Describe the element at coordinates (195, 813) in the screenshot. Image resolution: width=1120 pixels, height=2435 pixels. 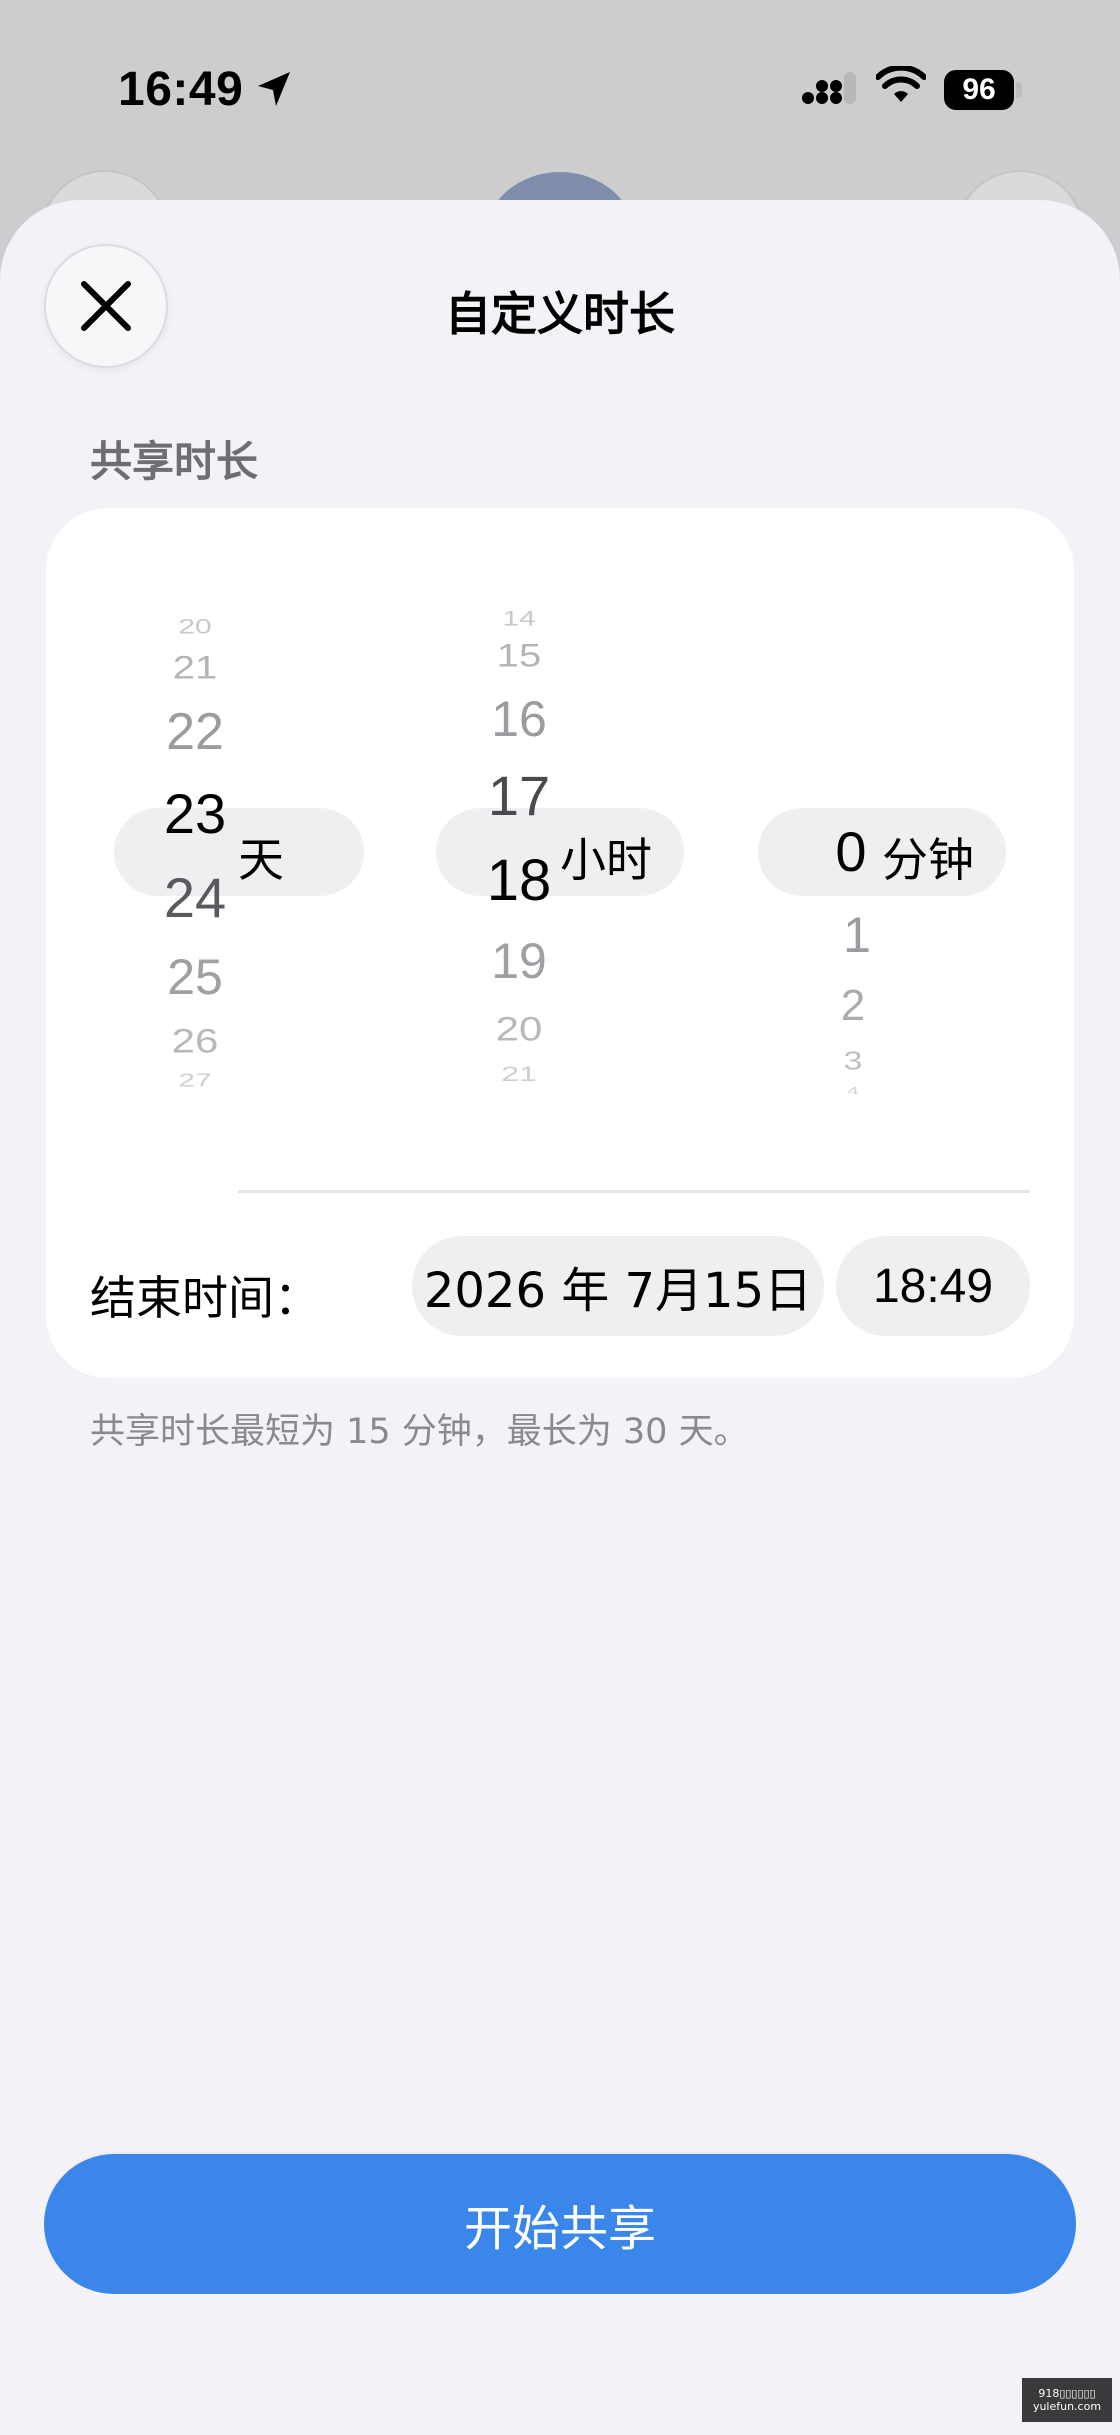
I see `wheel-item: 23` at that location.